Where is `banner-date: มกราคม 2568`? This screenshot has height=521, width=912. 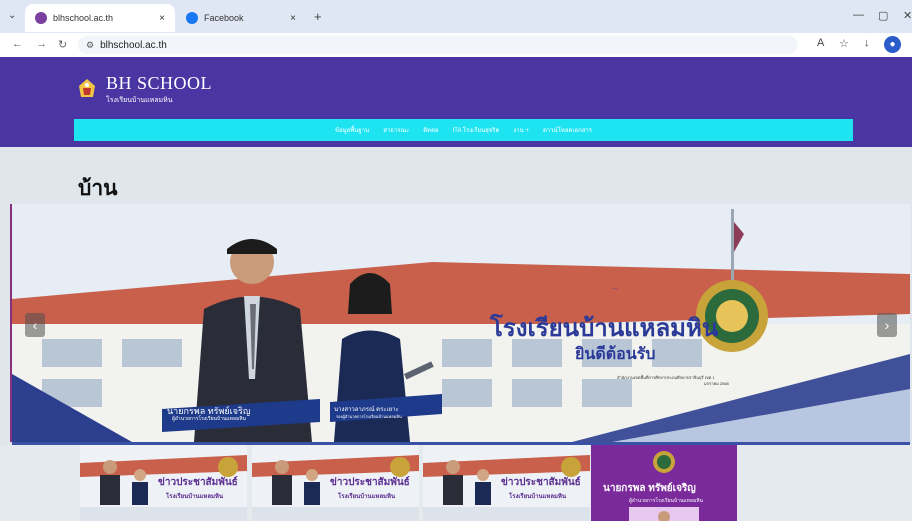
banner-date: มกราคม 2568 is located at coordinates (716, 383).